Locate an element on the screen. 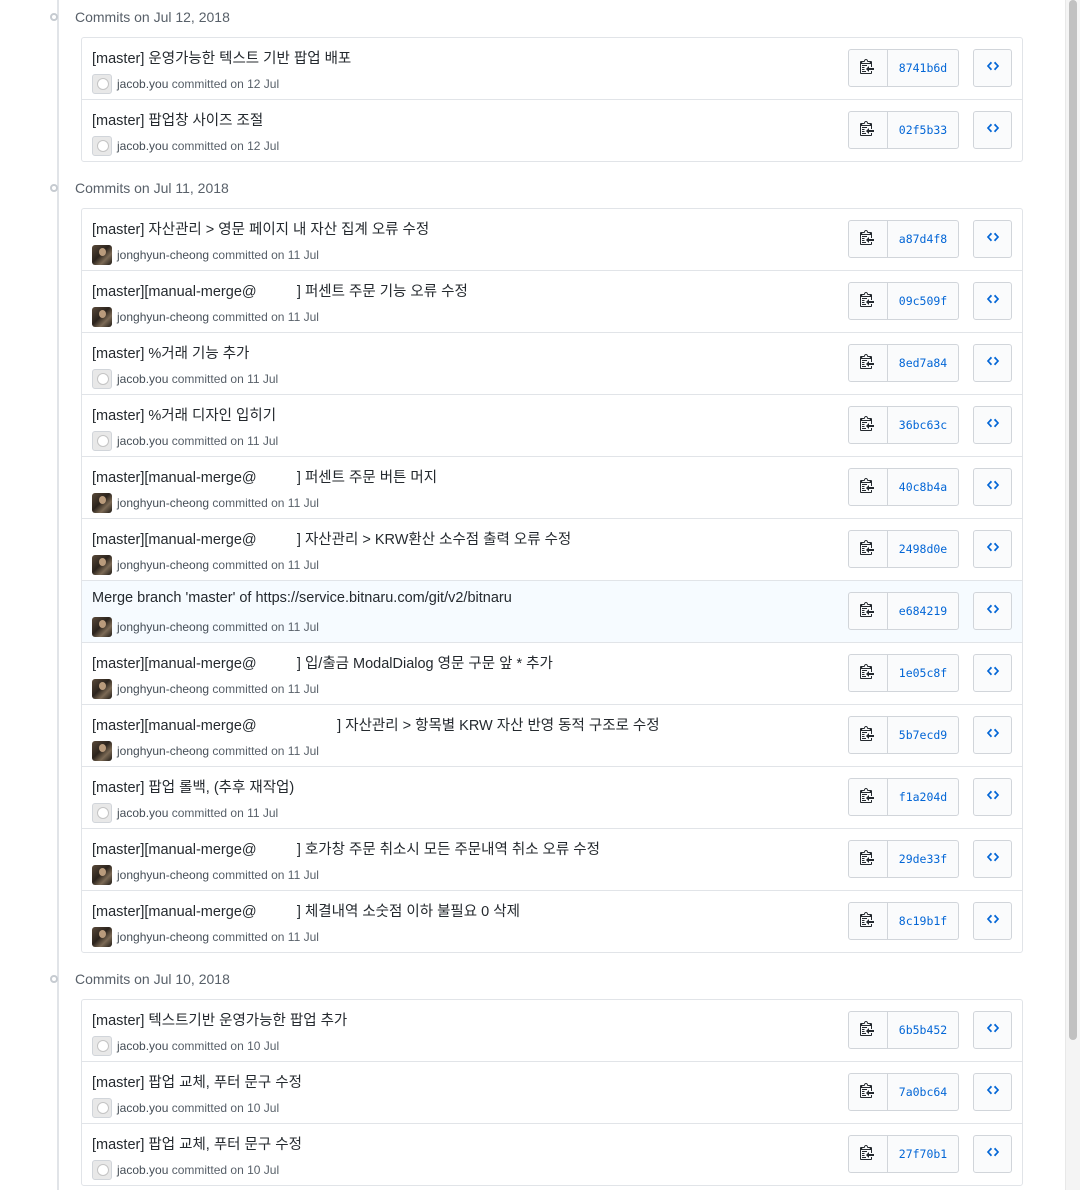  commit-sha-link: 09c509f is located at coordinates (923, 301).